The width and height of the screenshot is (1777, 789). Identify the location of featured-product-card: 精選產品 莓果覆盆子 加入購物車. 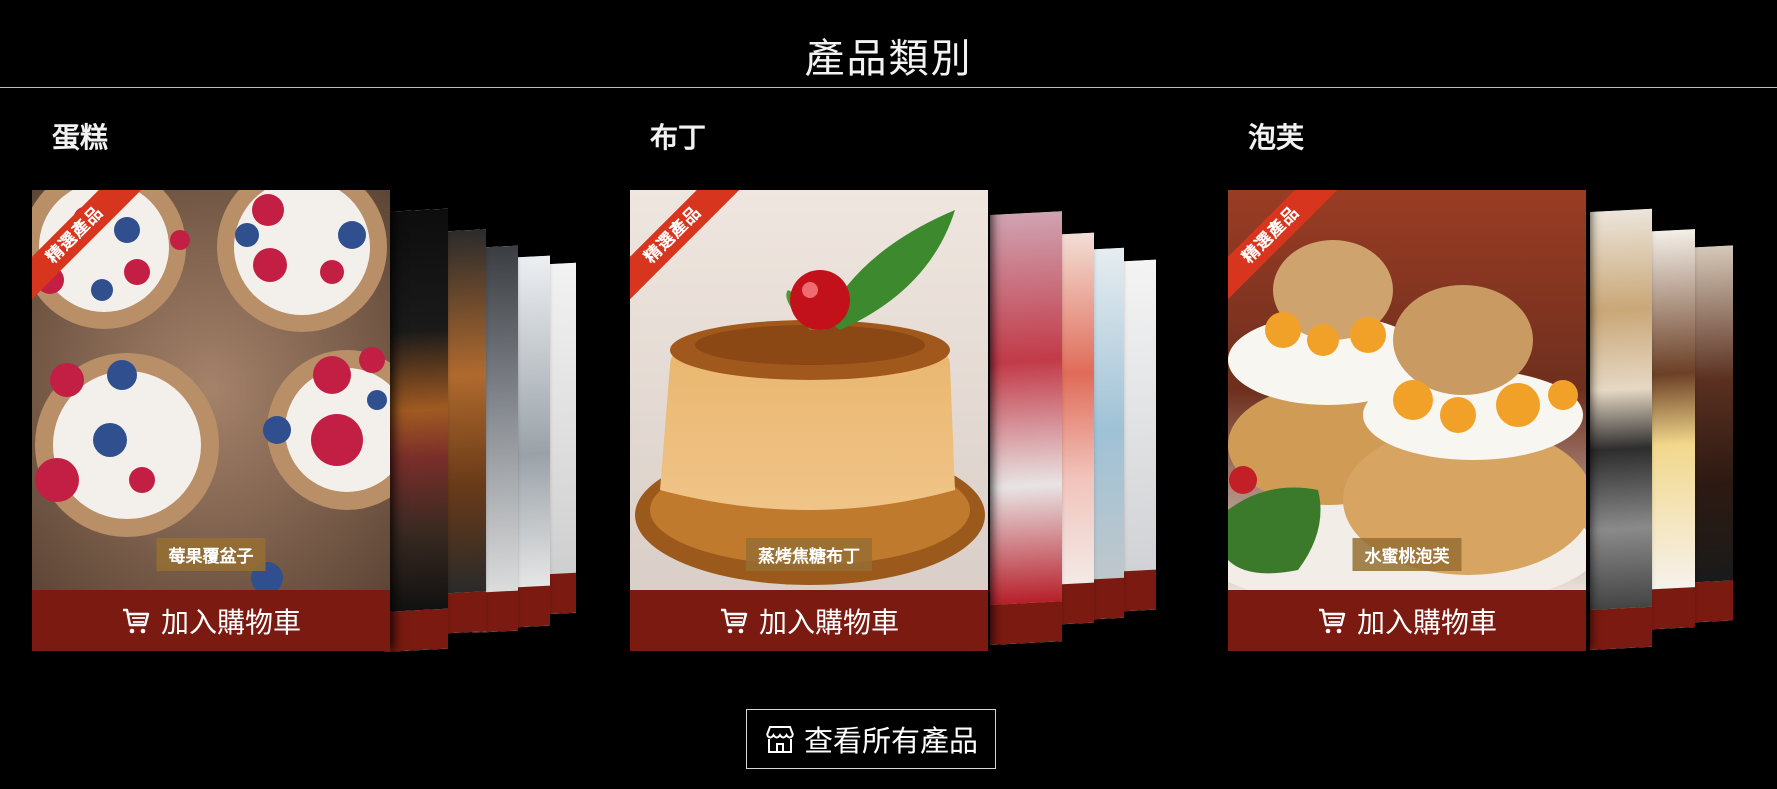
(211, 420).